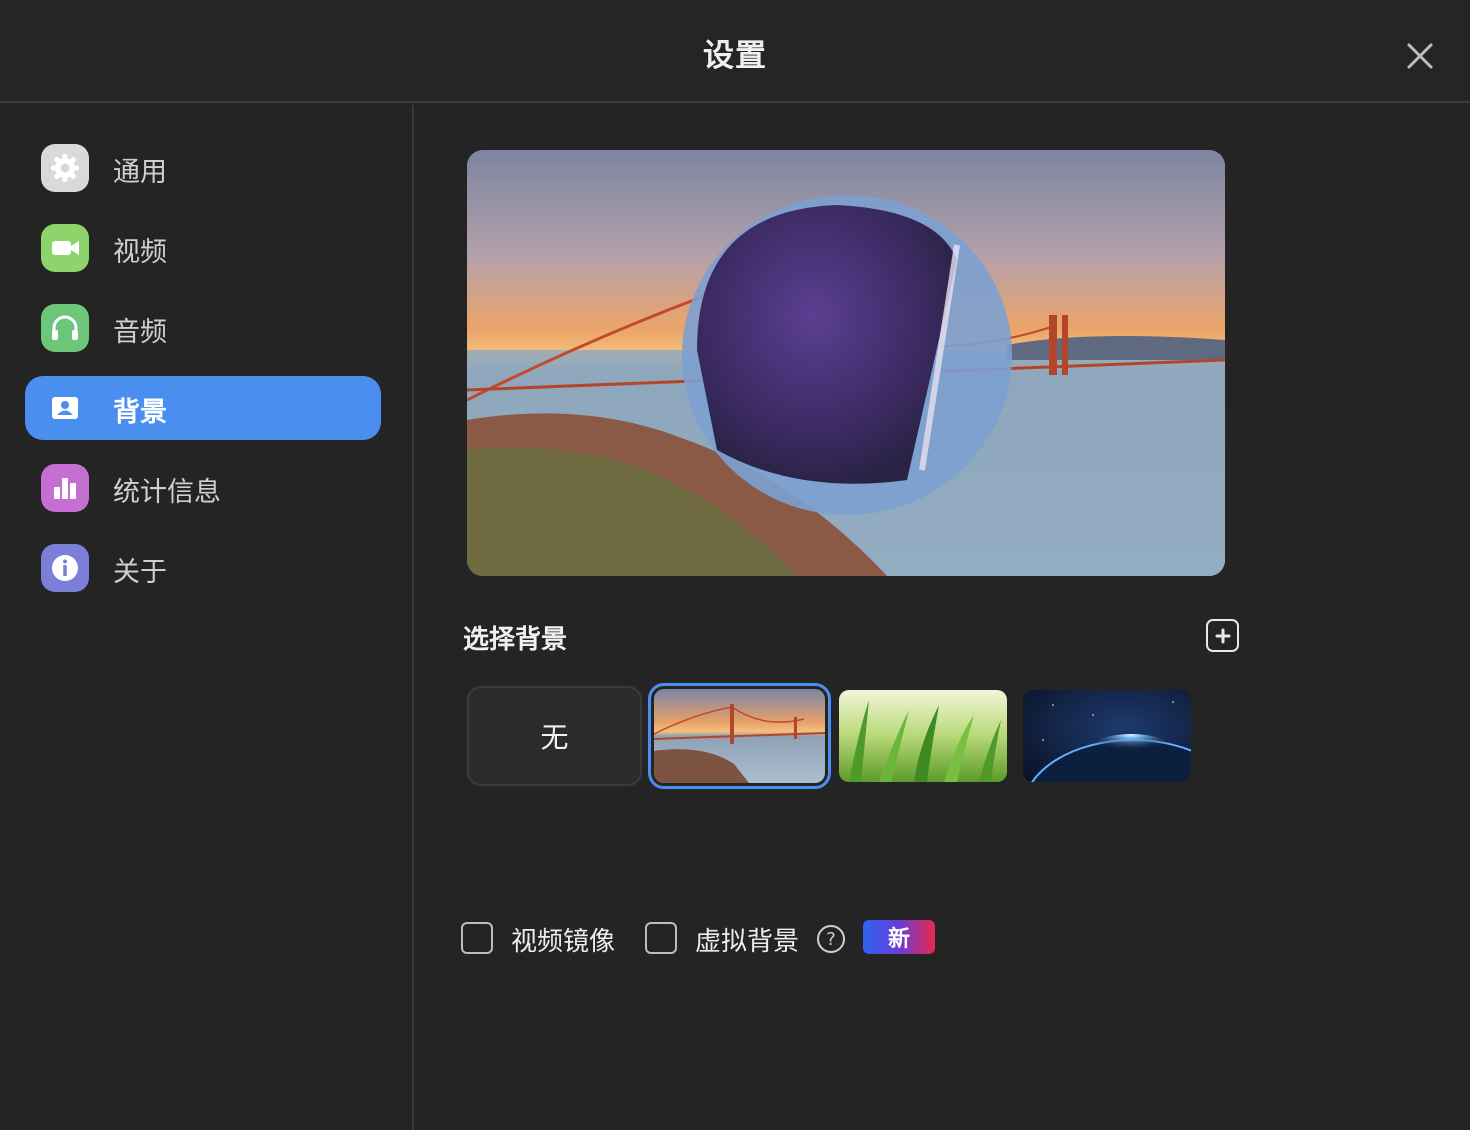 The image size is (1470, 1130). What do you see at coordinates (203, 248) in the screenshot?
I see `sidebar-item-video: 视频` at bounding box center [203, 248].